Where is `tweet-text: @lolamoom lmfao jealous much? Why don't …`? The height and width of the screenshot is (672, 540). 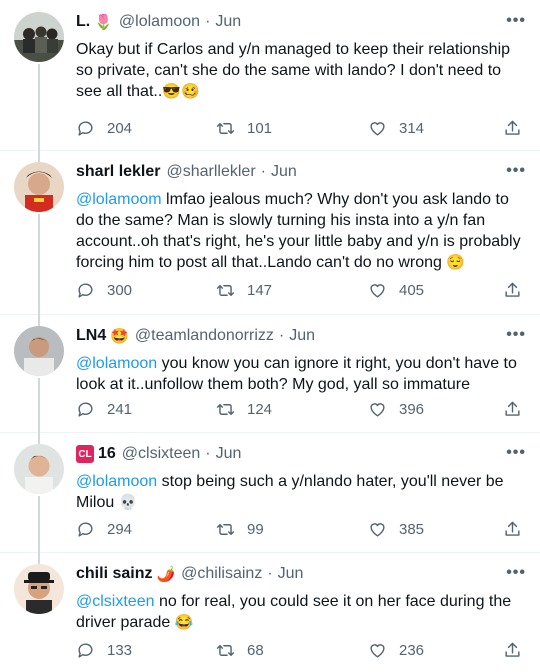
tweet-text: @lolamoom lmfao jealous much? Why don't … is located at coordinates (301, 231).